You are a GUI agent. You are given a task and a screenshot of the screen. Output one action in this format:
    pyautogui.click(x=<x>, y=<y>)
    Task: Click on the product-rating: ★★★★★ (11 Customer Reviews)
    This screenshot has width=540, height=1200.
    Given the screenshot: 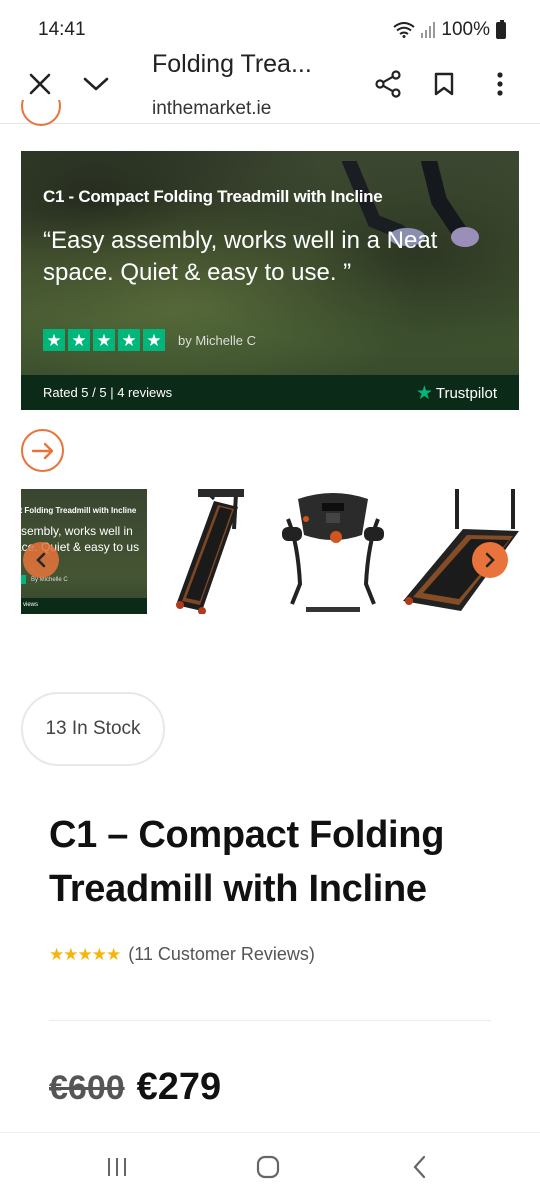 What is the action you would take?
    pyautogui.click(x=182, y=954)
    